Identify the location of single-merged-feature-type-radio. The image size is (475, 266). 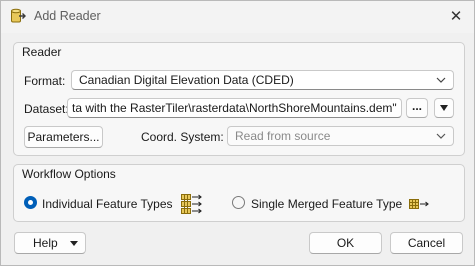
(238, 202).